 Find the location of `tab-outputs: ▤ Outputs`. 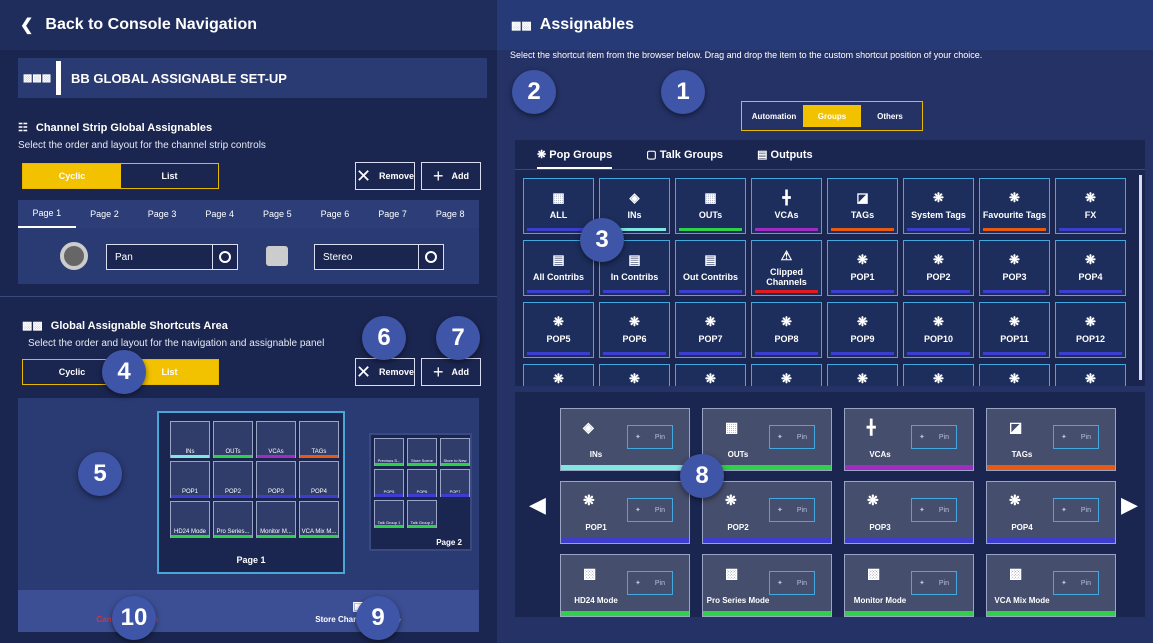

tab-outputs: ▤ Outputs is located at coordinates (785, 154).